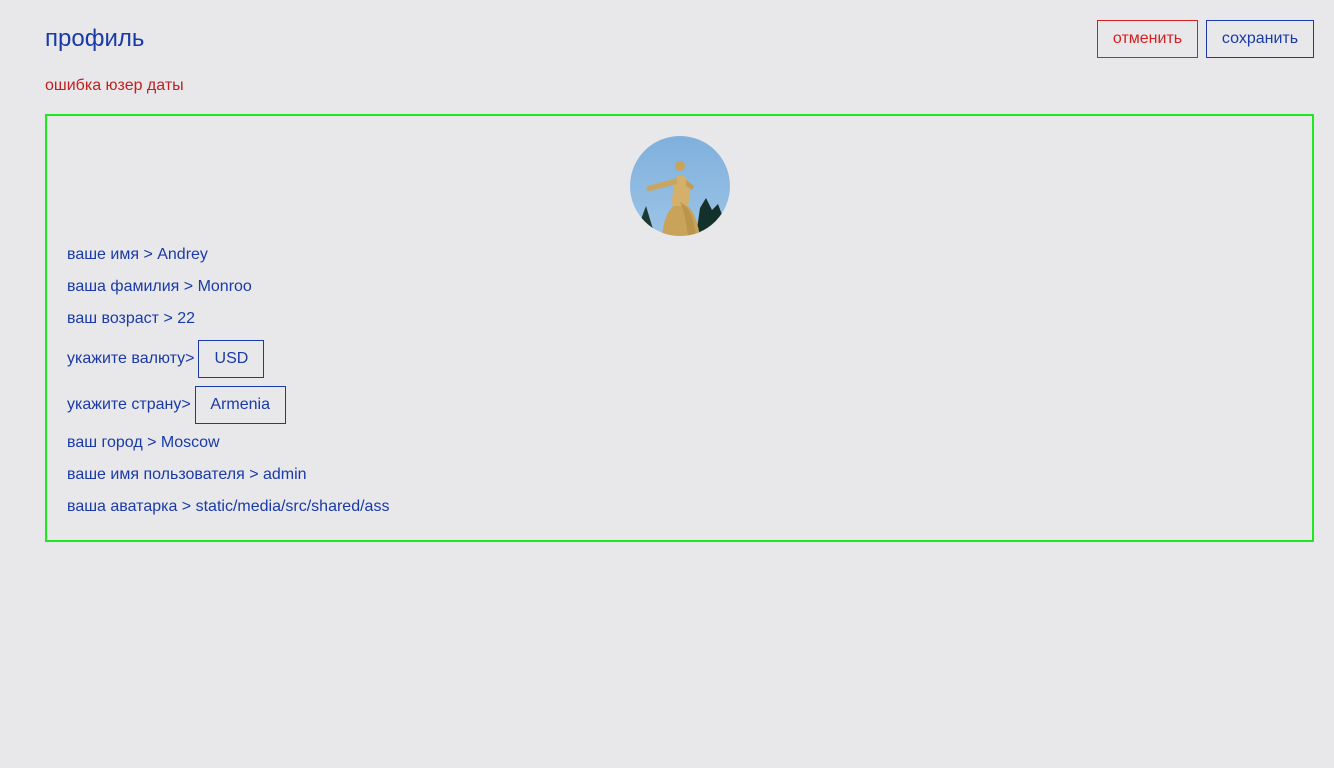 This screenshot has height=768, width=1334. I want to click on city-row: ваш город > Moscow, so click(143, 442).